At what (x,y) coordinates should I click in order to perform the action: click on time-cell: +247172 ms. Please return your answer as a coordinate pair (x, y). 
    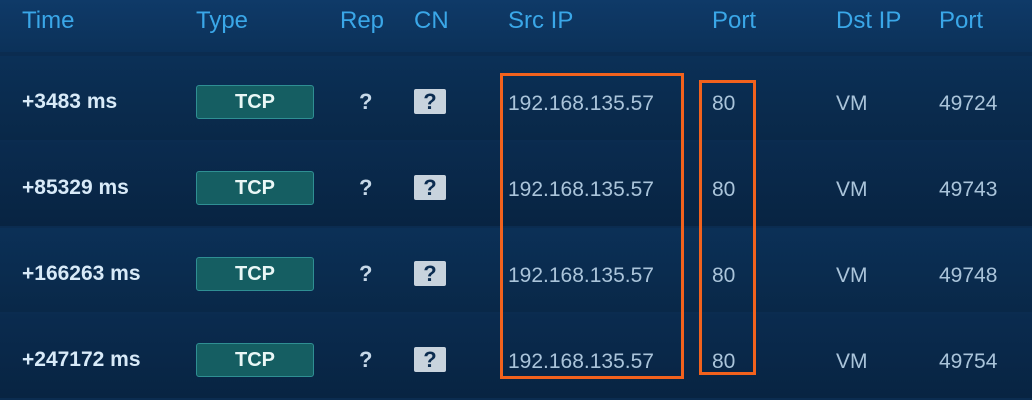
    Looking at the image, I should click on (81, 359).